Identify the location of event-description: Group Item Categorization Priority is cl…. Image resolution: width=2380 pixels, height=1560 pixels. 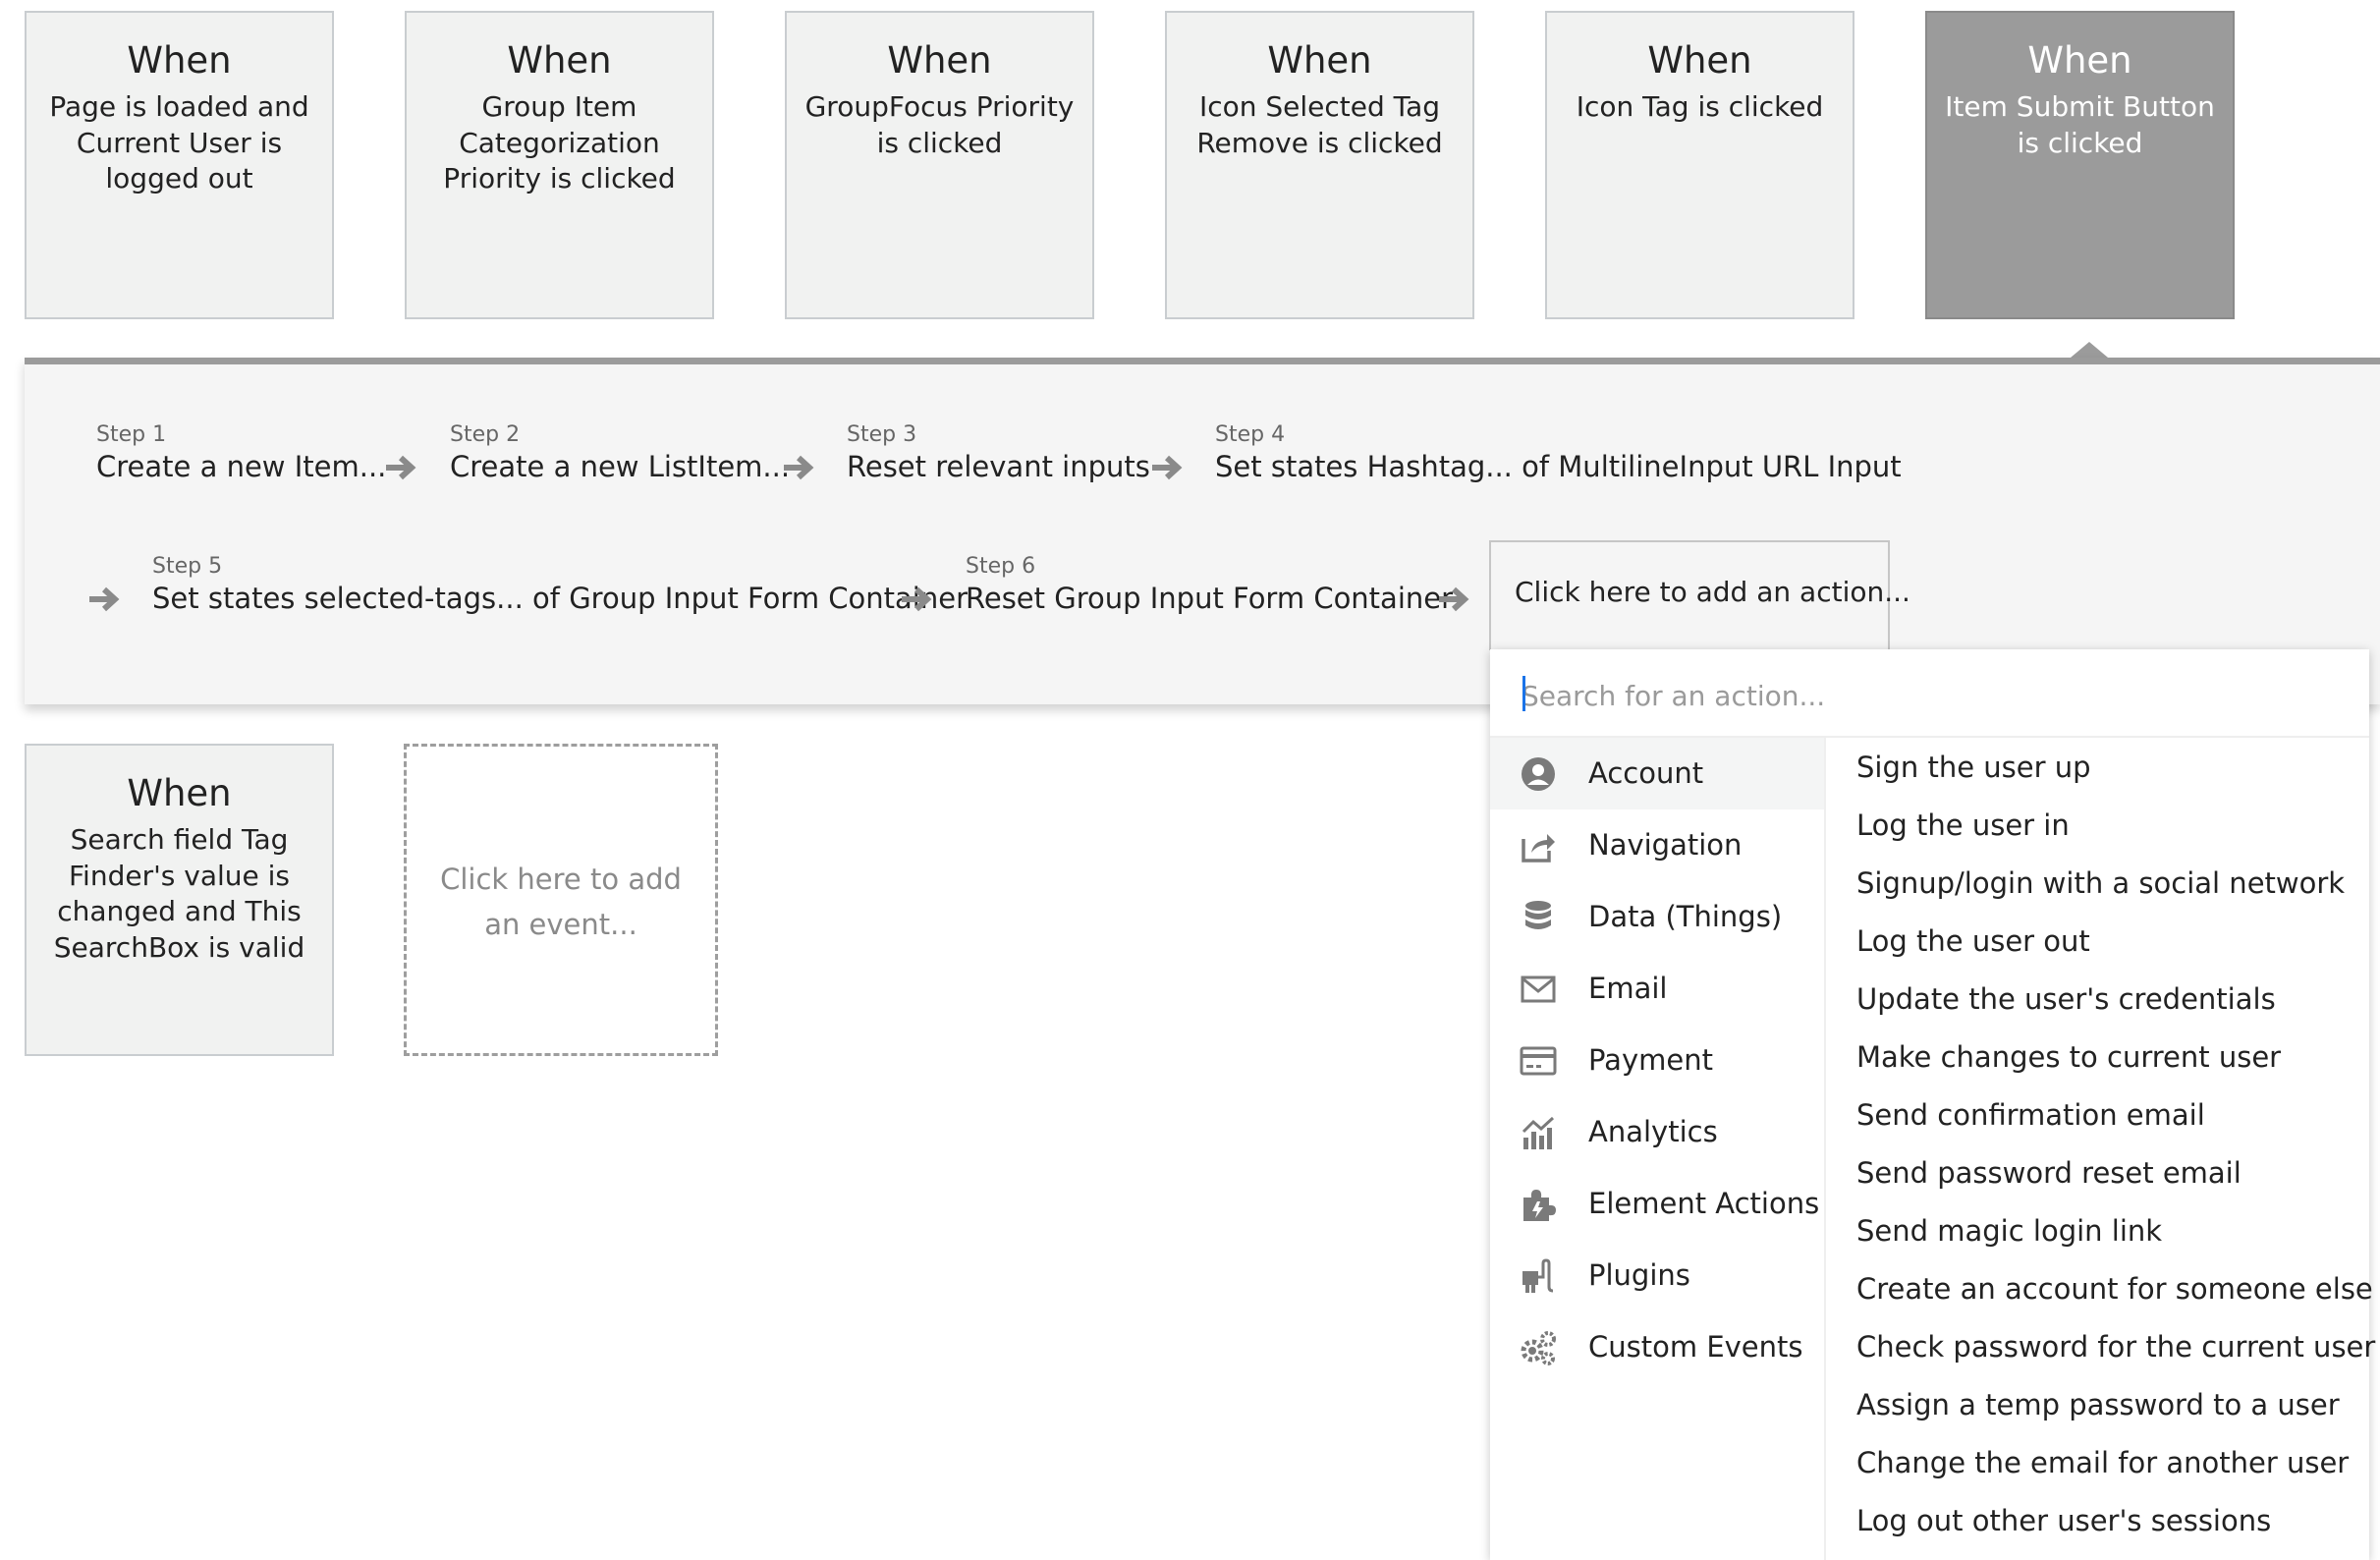
(559, 142).